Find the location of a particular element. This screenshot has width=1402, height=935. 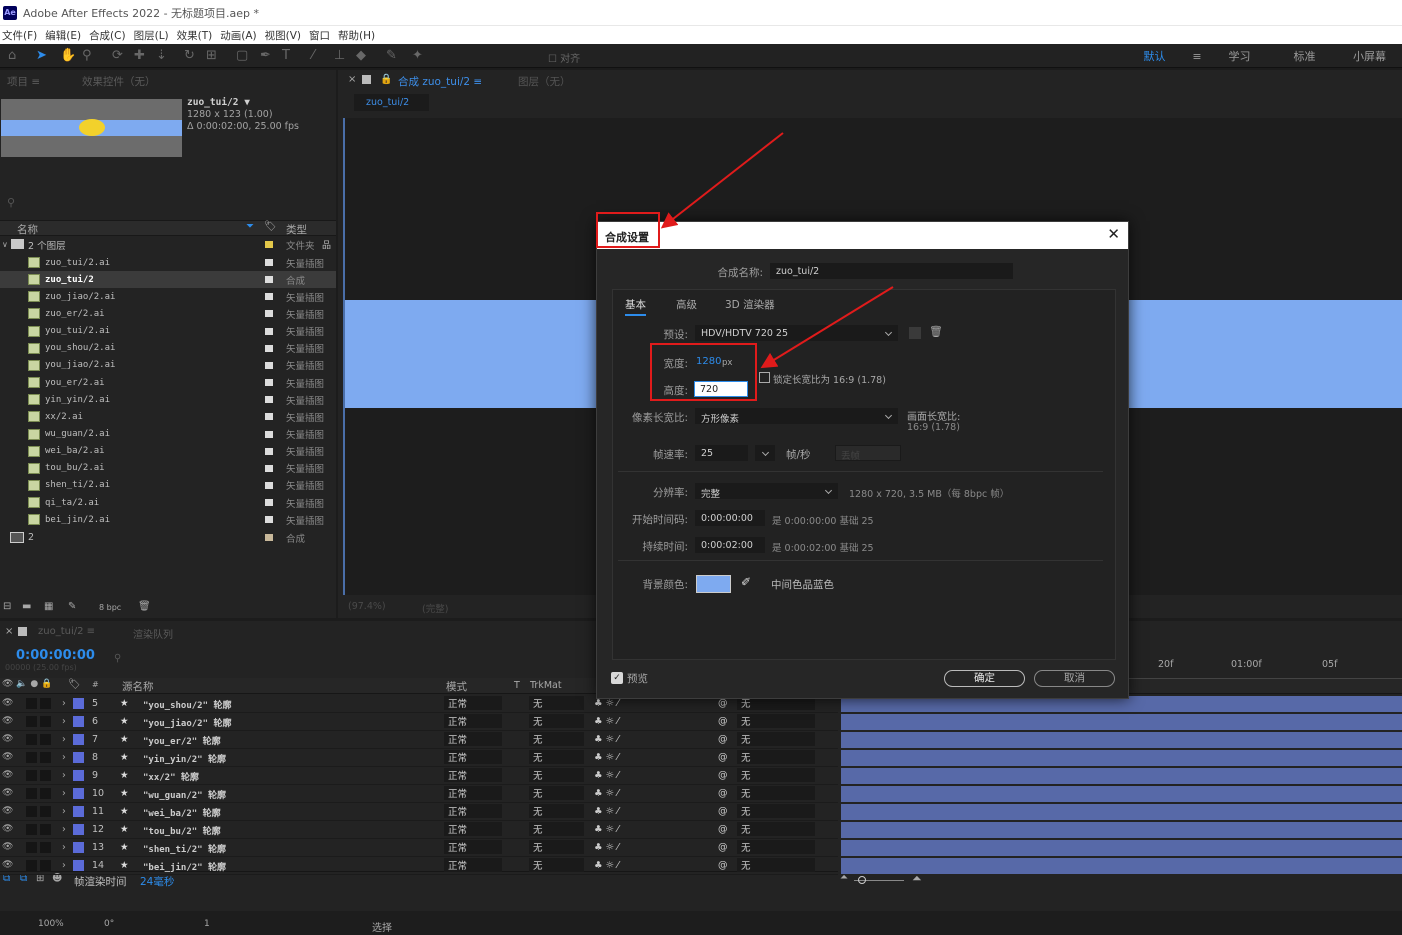

eraser-tool-icon: ◆ is located at coordinates (361, 55).